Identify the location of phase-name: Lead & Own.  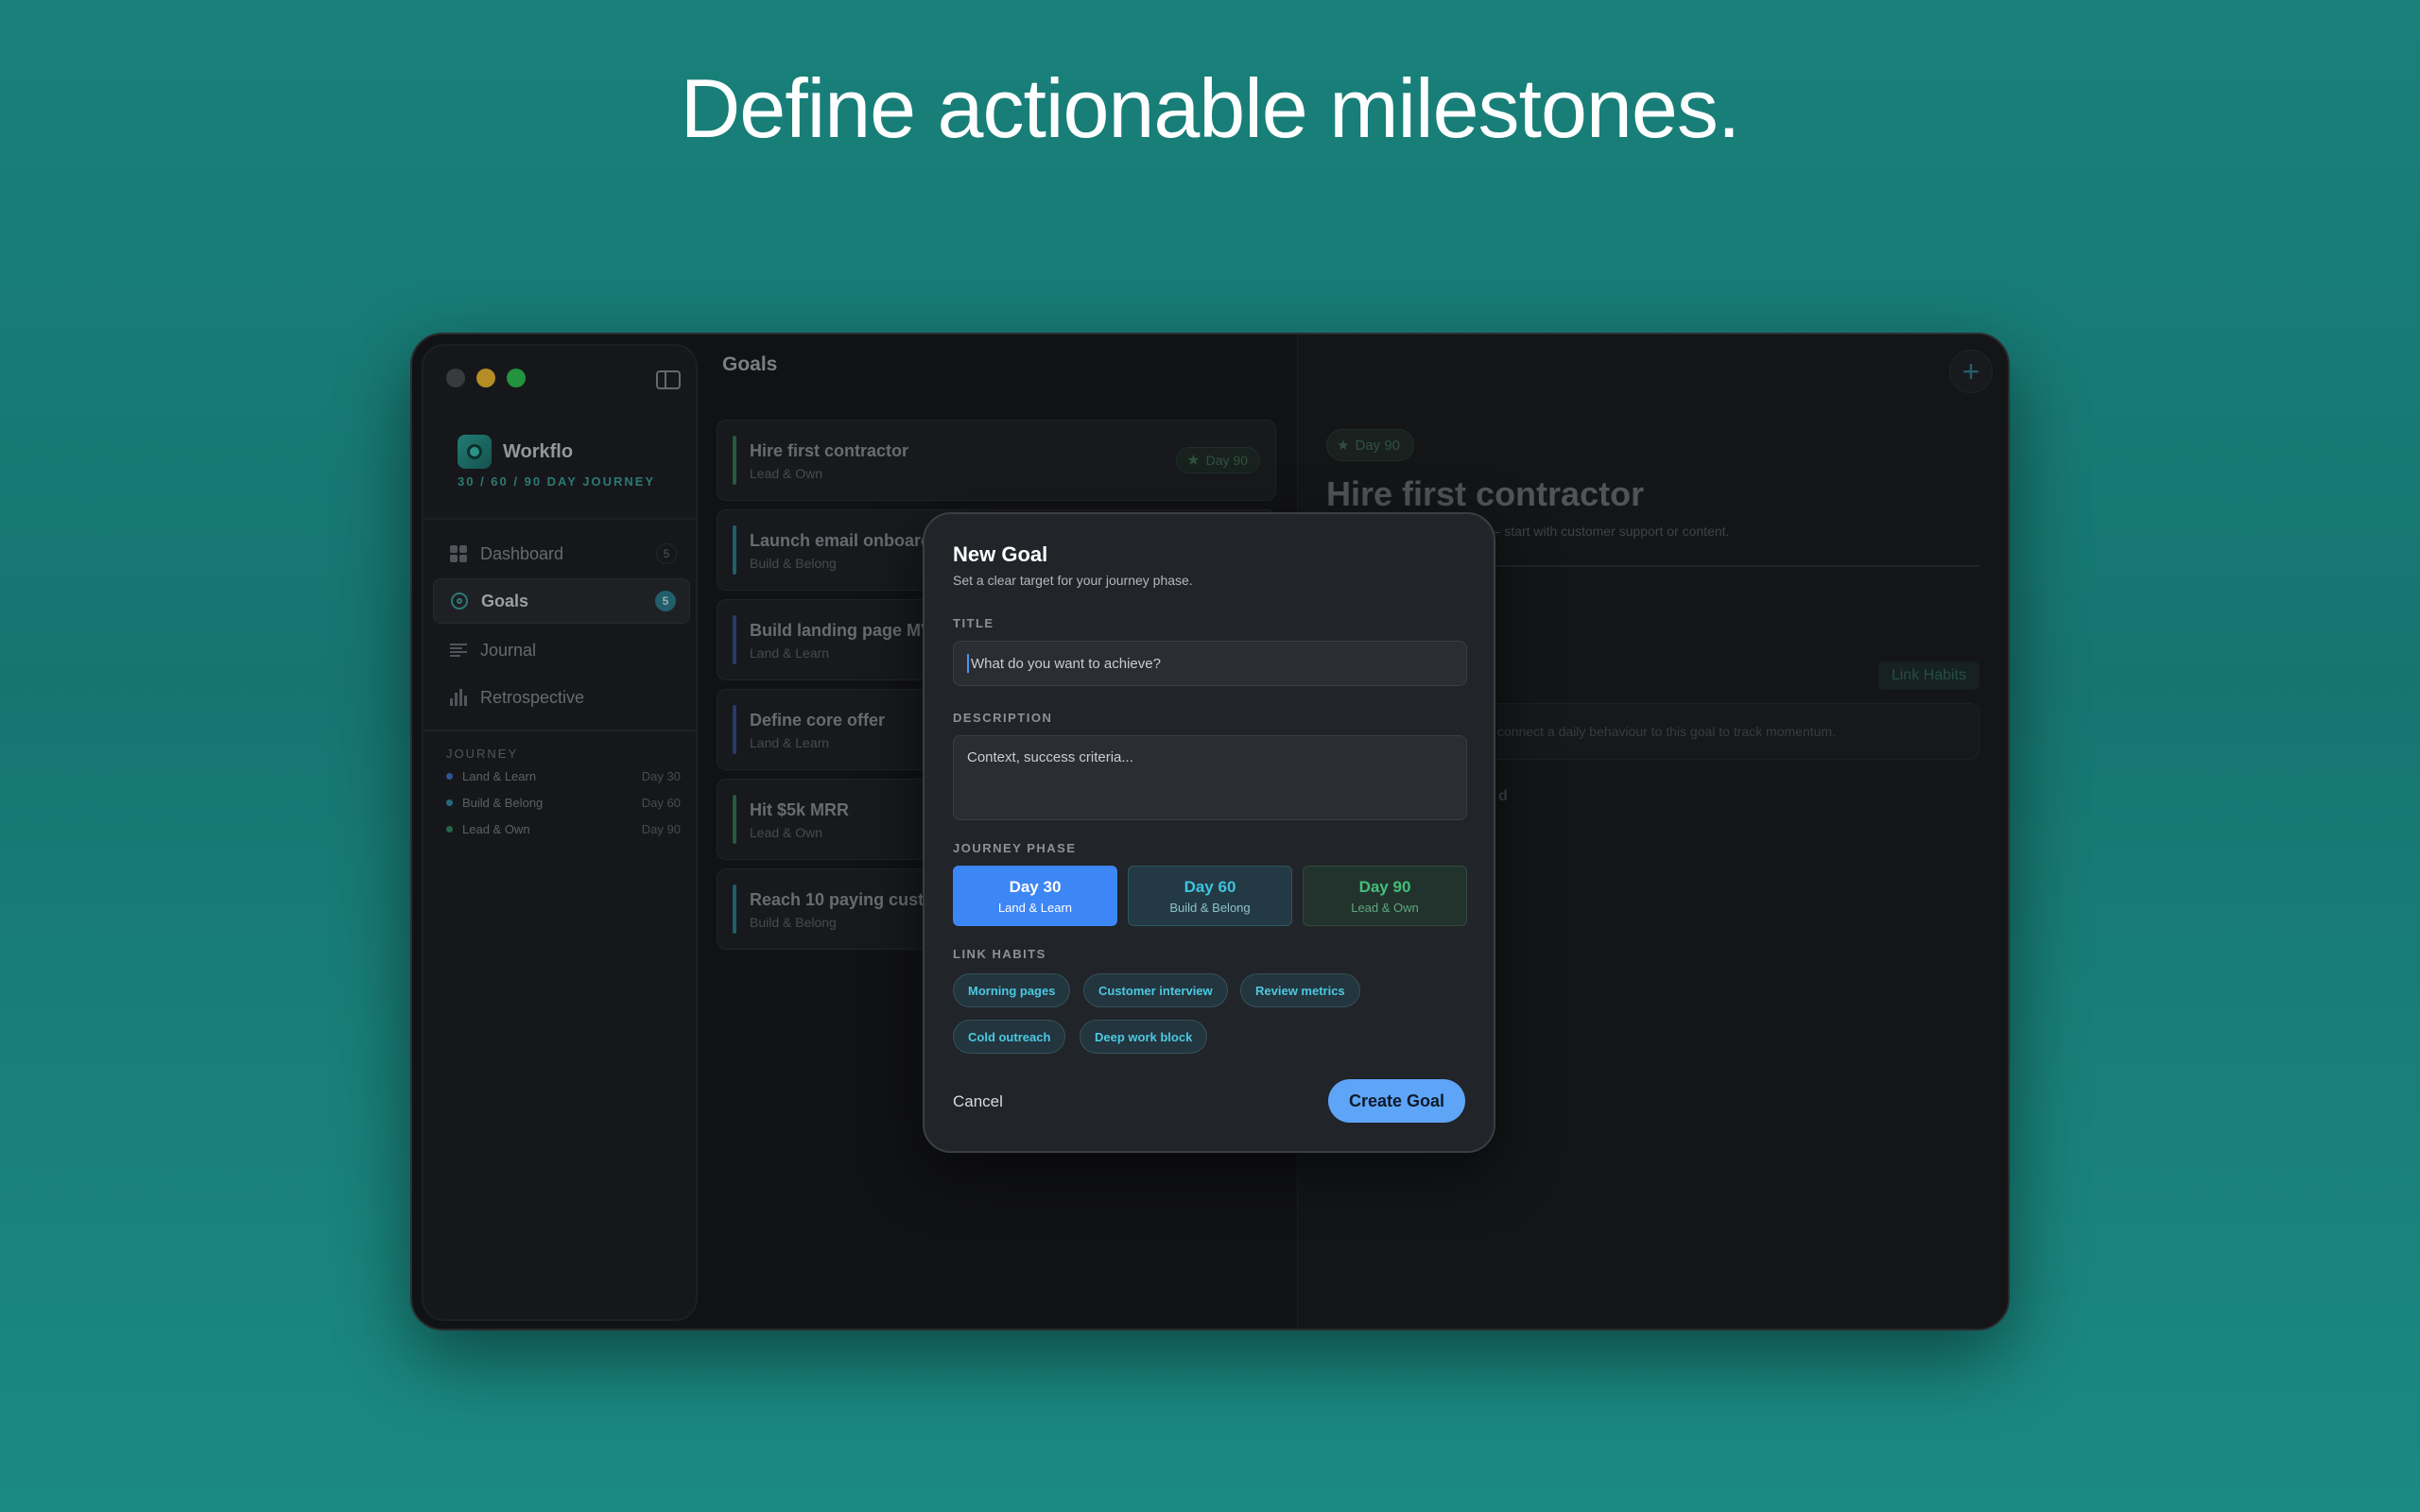
(1385, 907).